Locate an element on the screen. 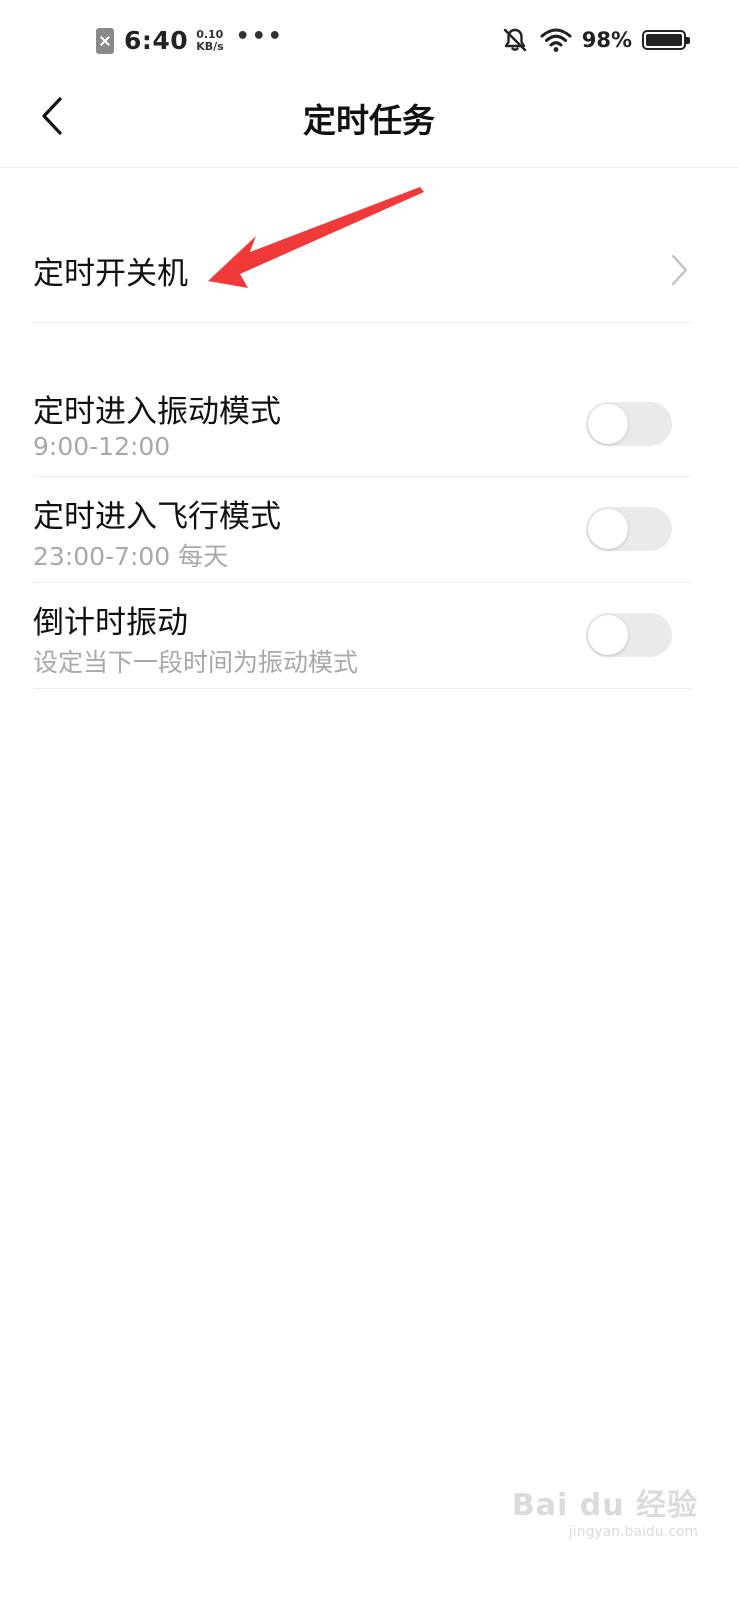 This screenshot has height=1600, width=738. app-header: 定时任务 is located at coordinates (369, 124).